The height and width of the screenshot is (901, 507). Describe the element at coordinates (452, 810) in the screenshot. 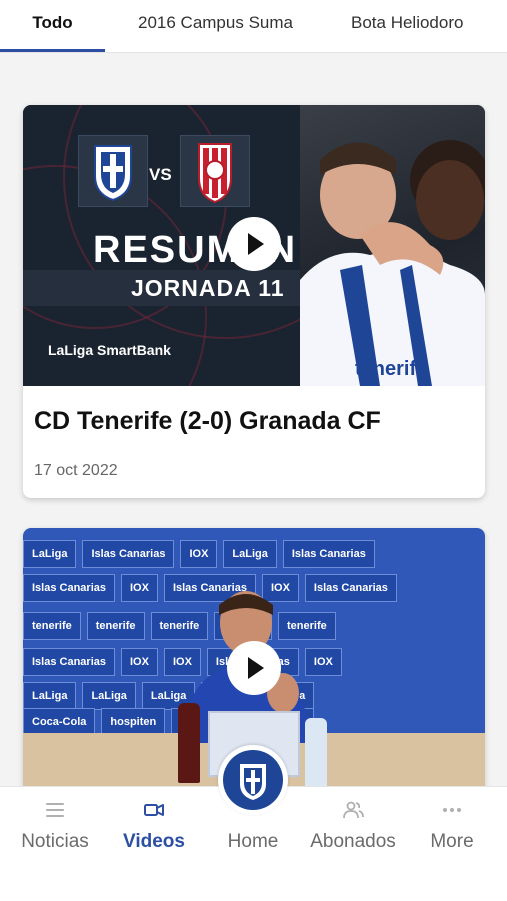

I see `more-dots-icon` at that location.